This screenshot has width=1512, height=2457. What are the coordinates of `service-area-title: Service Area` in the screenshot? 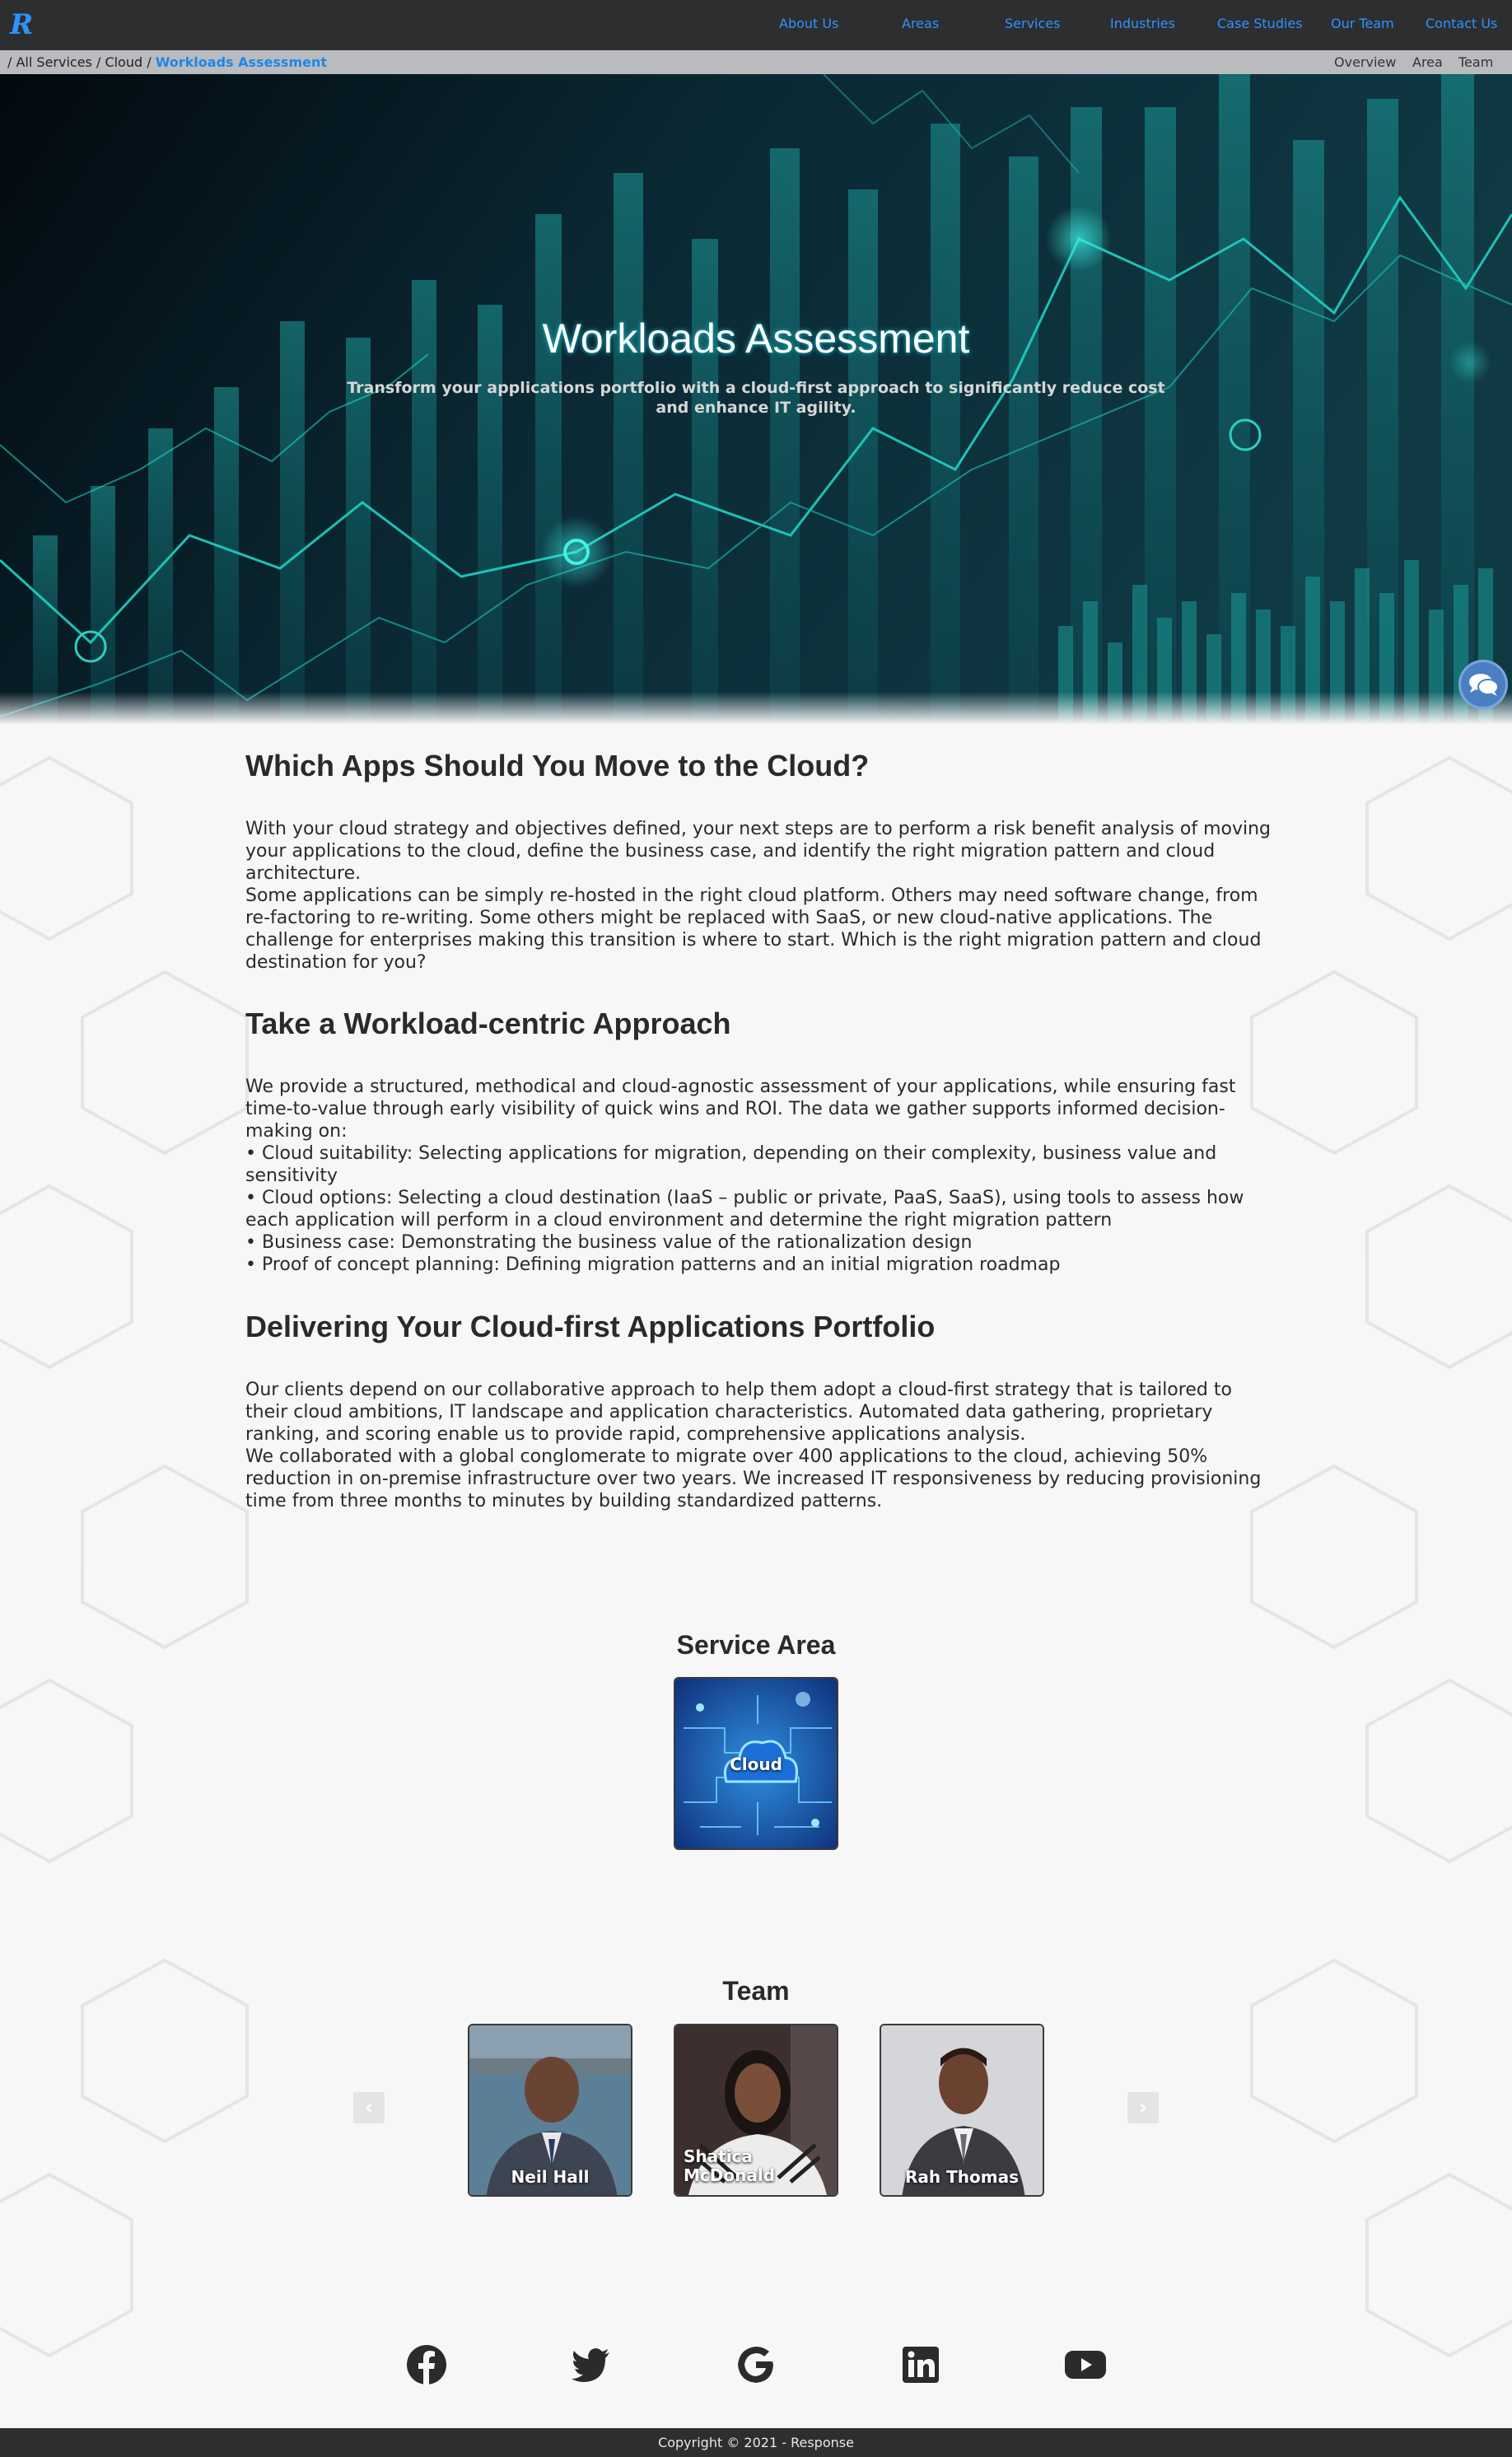 It's located at (756, 1645).